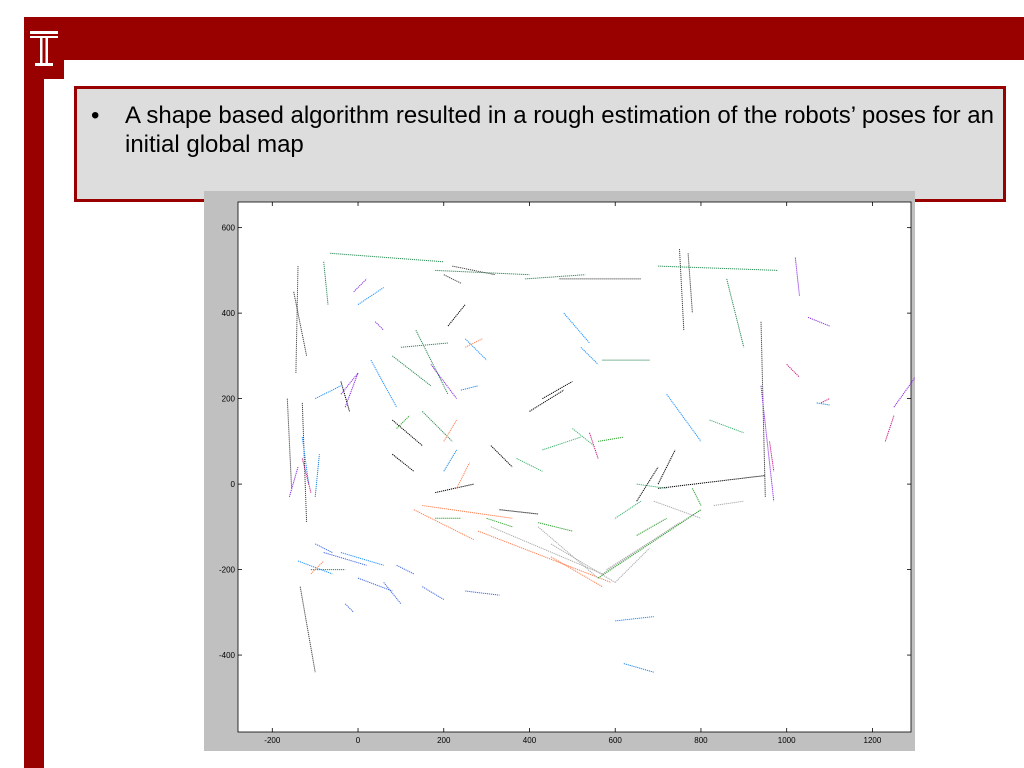 This screenshot has height=768, width=1024. What do you see at coordinates (229, 399) in the screenshot?
I see `y-tick-label: 200` at bounding box center [229, 399].